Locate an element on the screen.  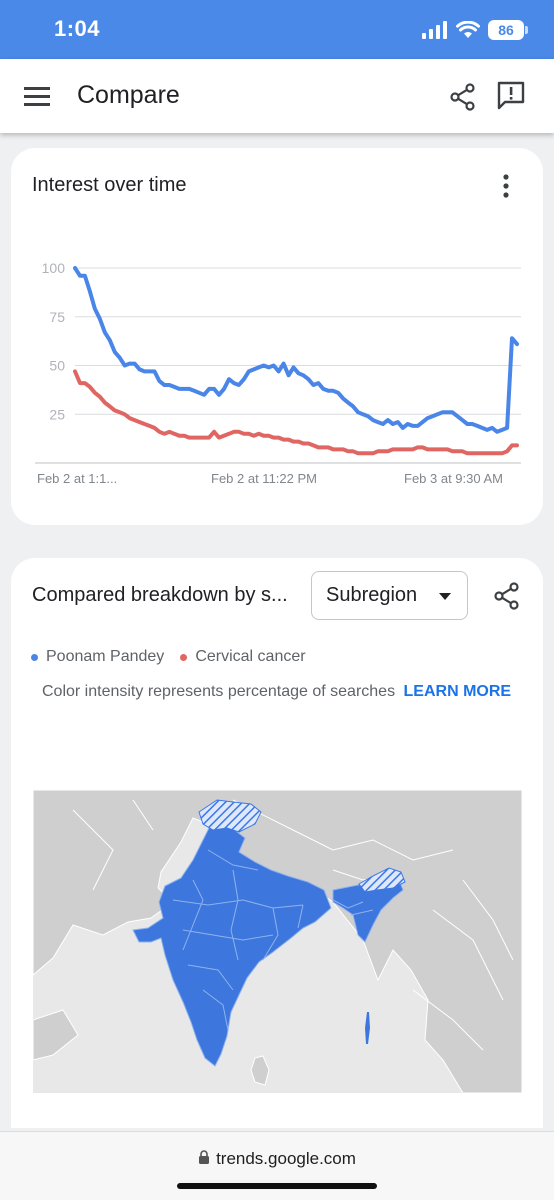
home-indicator is located at coordinates (277, 1186).